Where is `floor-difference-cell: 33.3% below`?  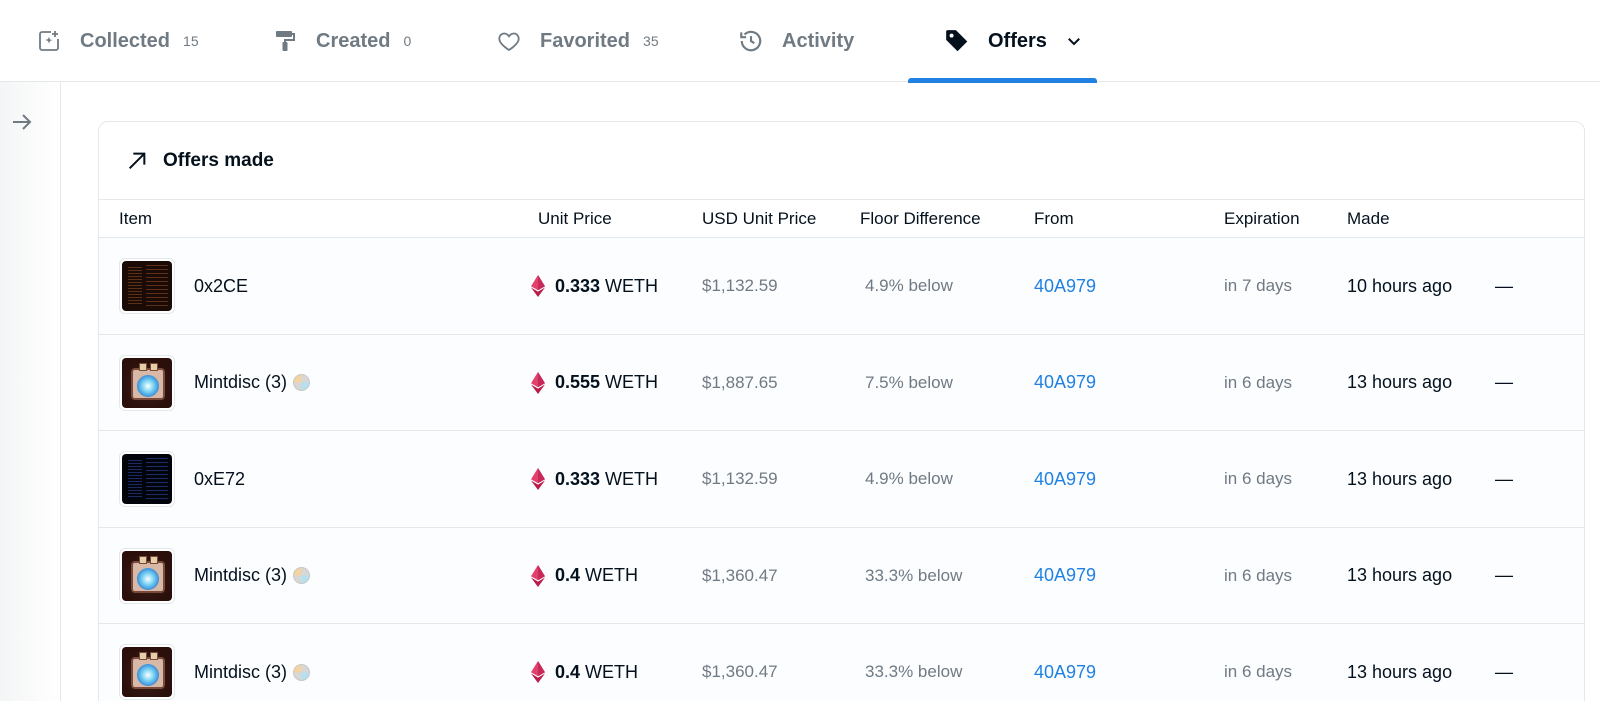 floor-difference-cell: 33.3% below is located at coordinates (913, 576).